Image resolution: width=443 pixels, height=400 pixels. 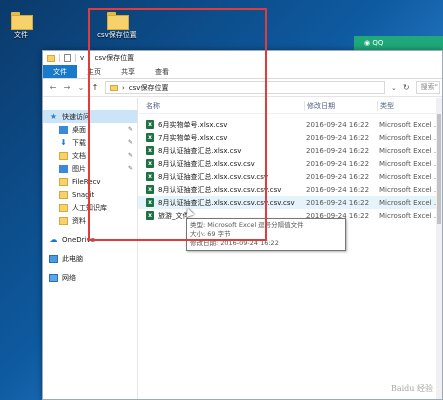 What do you see at coordinates (79, 168) in the screenshot?
I see `nav-item-label: 图片` at bounding box center [79, 168].